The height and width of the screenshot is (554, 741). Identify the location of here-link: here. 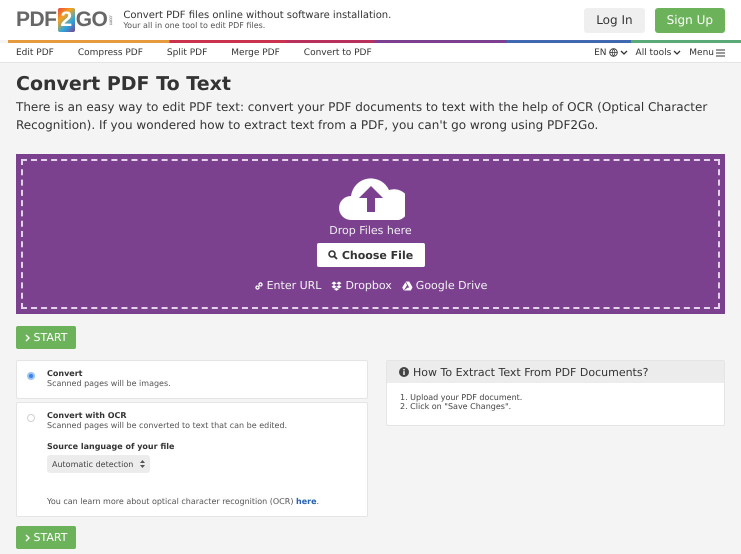
(306, 501).